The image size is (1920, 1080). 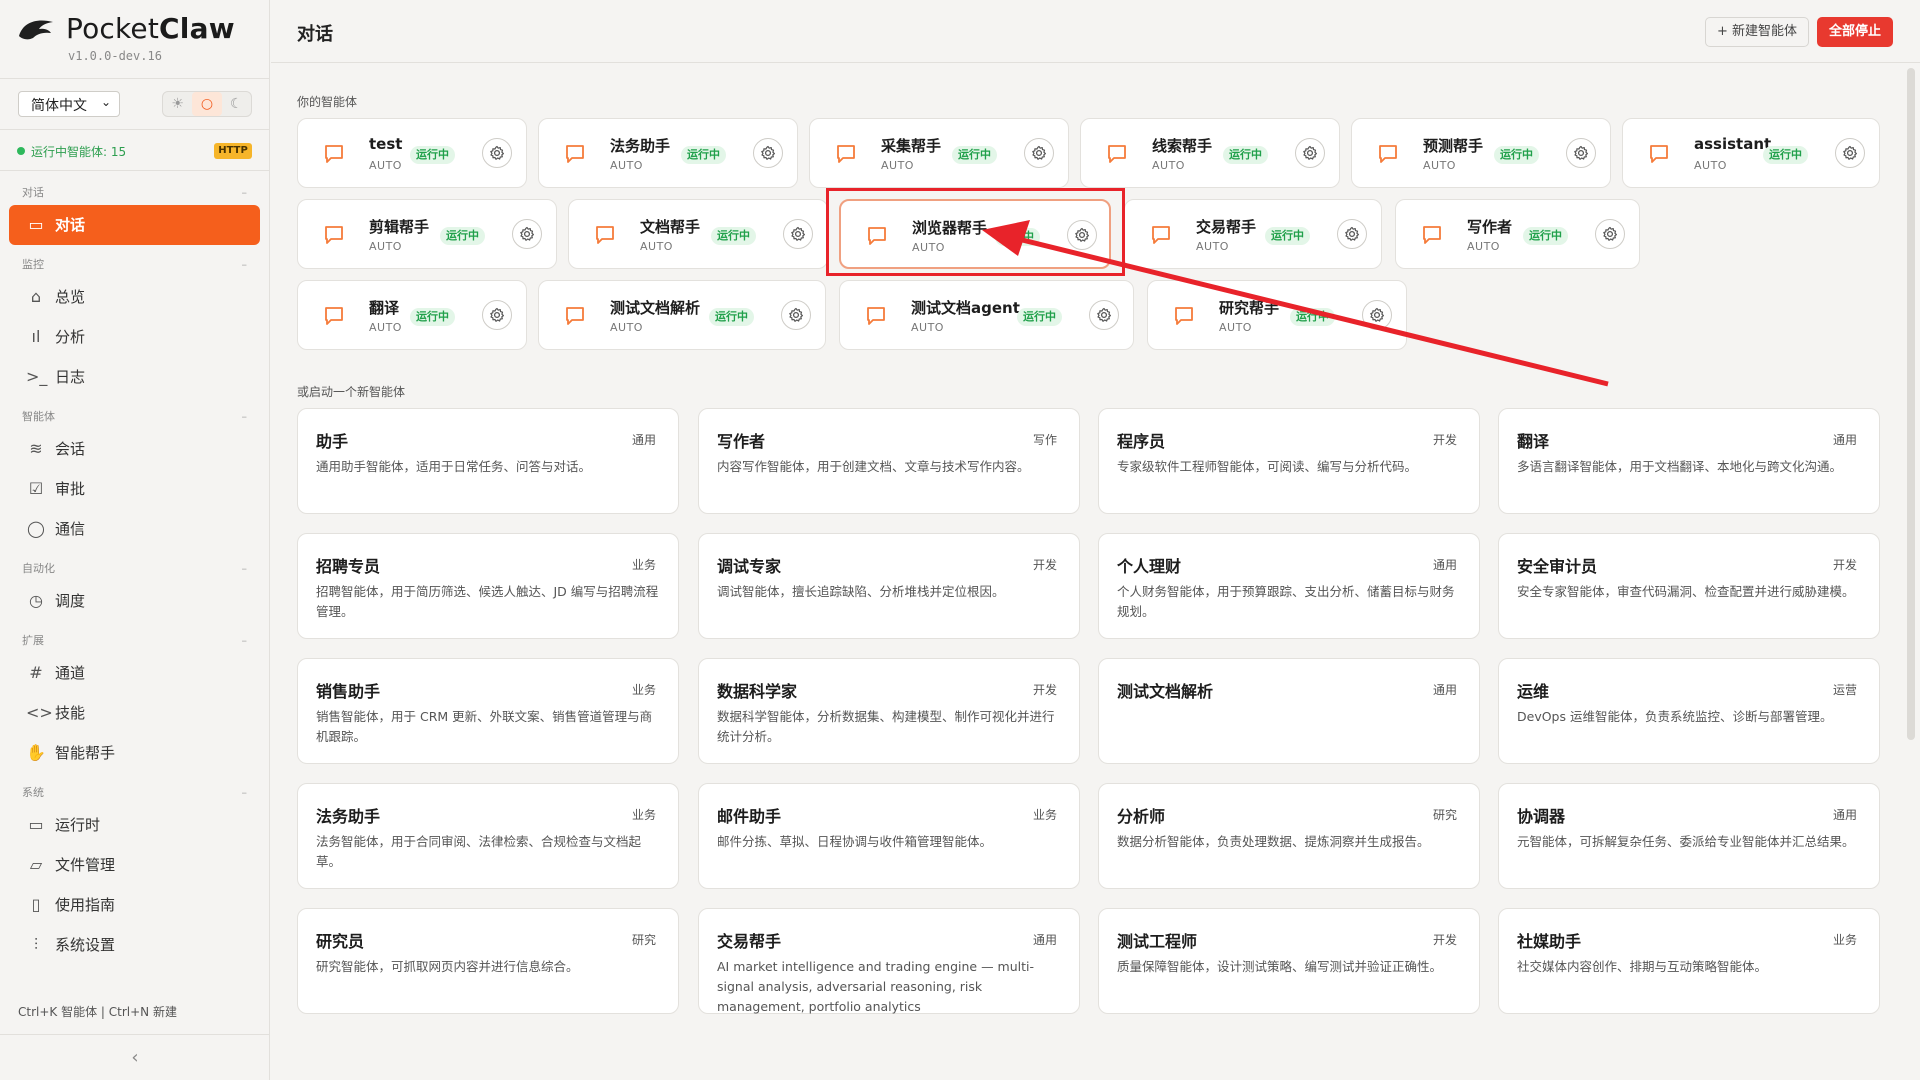 What do you see at coordinates (134, 905) in the screenshot?
I see `sidebar-item-book: ▯ 使用指南` at bounding box center [134, 905].